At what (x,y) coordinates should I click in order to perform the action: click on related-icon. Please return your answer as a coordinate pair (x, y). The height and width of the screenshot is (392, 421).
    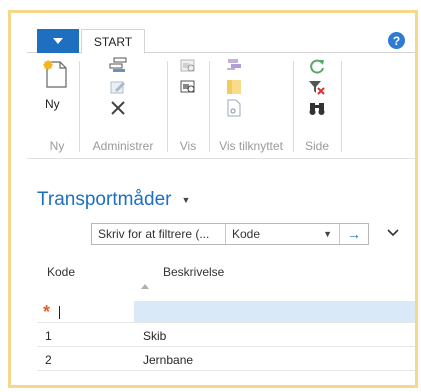
    Looking at the image, I should click on (234, 67).